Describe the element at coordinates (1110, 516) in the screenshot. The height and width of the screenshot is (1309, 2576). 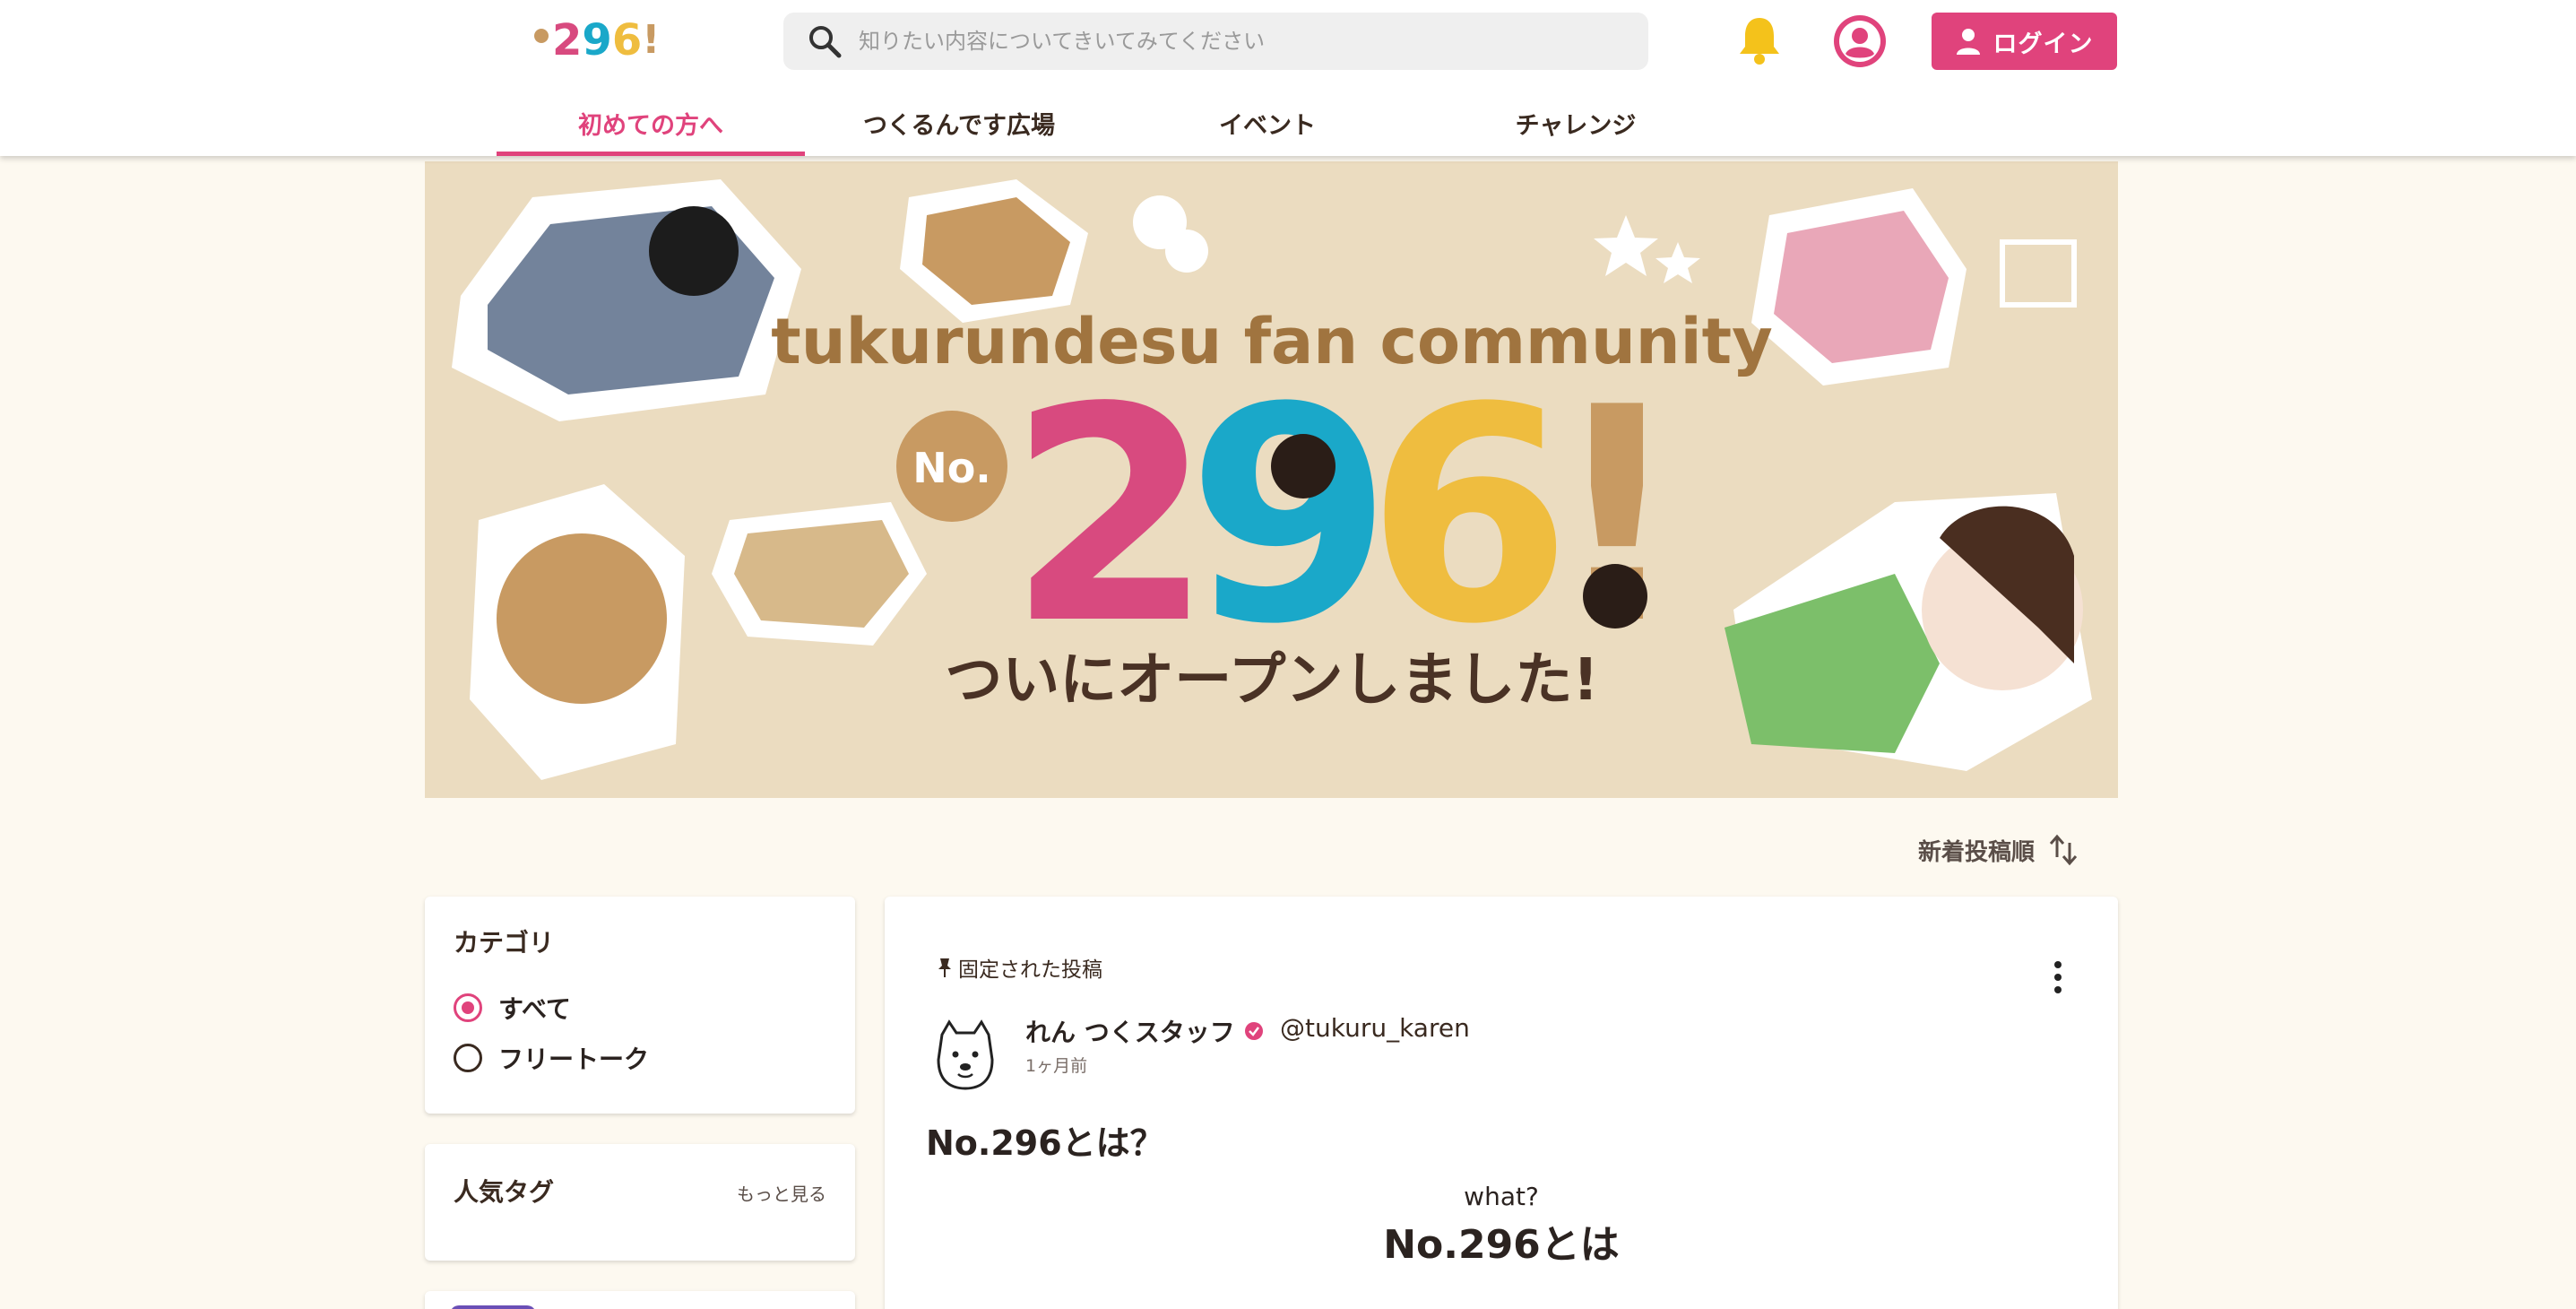
I see `banner-digit-2: 2` at that location.